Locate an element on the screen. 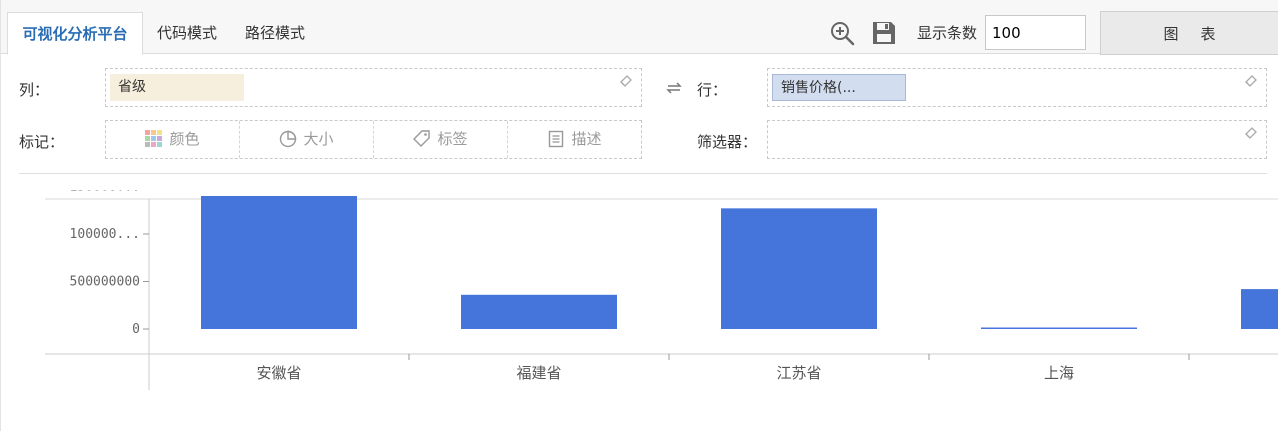  color-grid-icon is located at coordinates (154, 138).